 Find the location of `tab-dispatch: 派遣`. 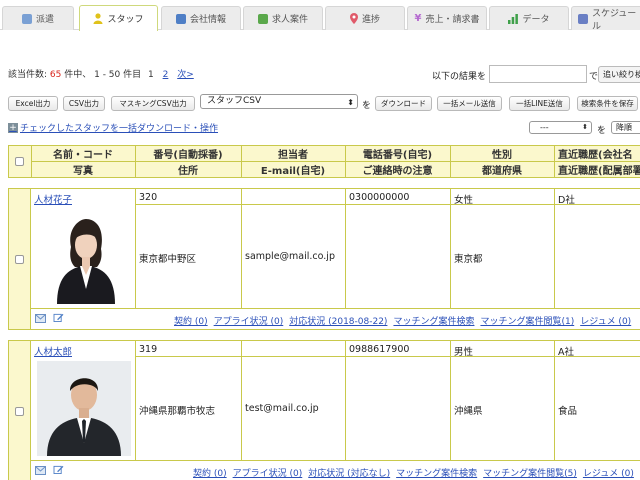

tab-dispatch: 派遣 is located at coordinates (38, 18).